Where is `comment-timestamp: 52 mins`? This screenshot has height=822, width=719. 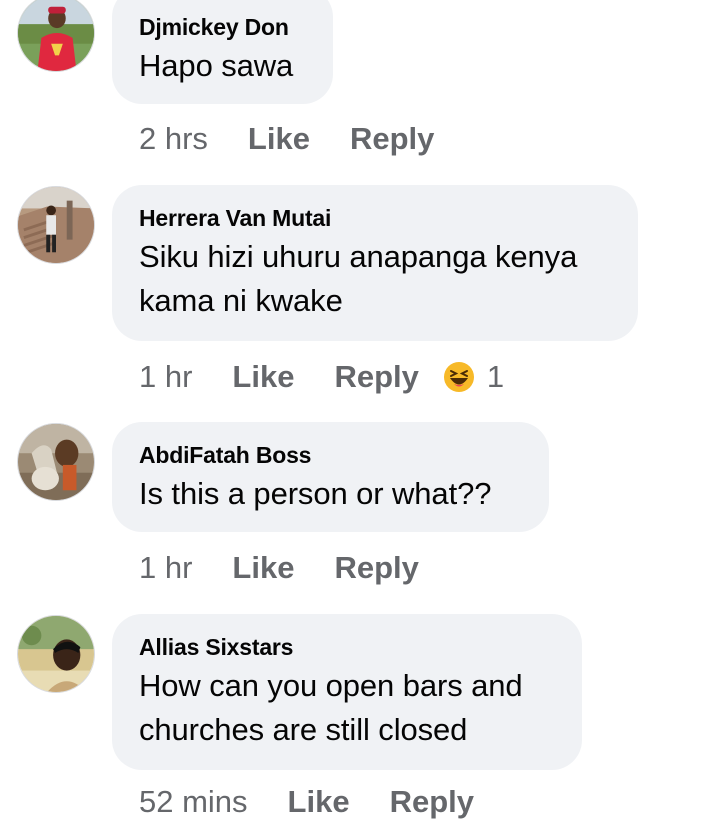 comment-timestamp: 52 mins is located at coordinates (193, 802).